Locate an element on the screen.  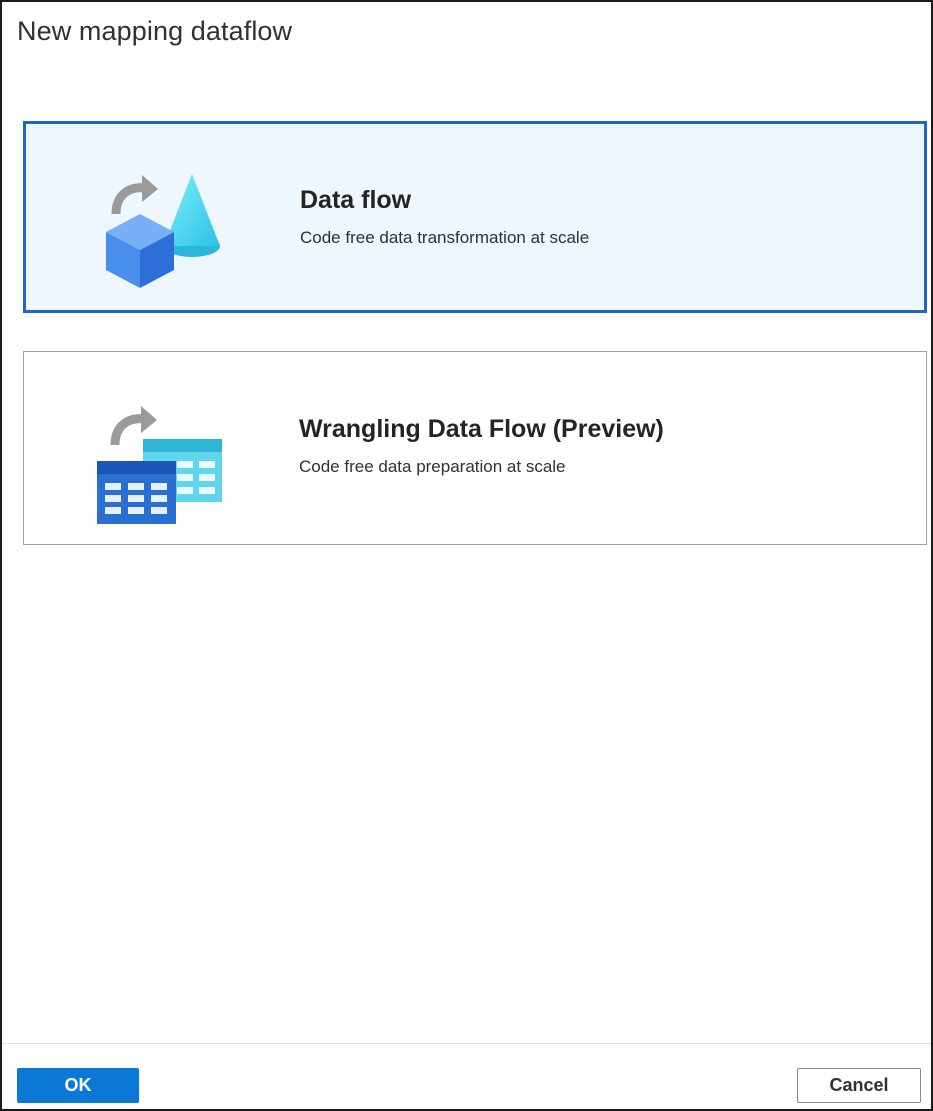
dialog-title: New mapping dataflow is located at coordinates (155, 31).